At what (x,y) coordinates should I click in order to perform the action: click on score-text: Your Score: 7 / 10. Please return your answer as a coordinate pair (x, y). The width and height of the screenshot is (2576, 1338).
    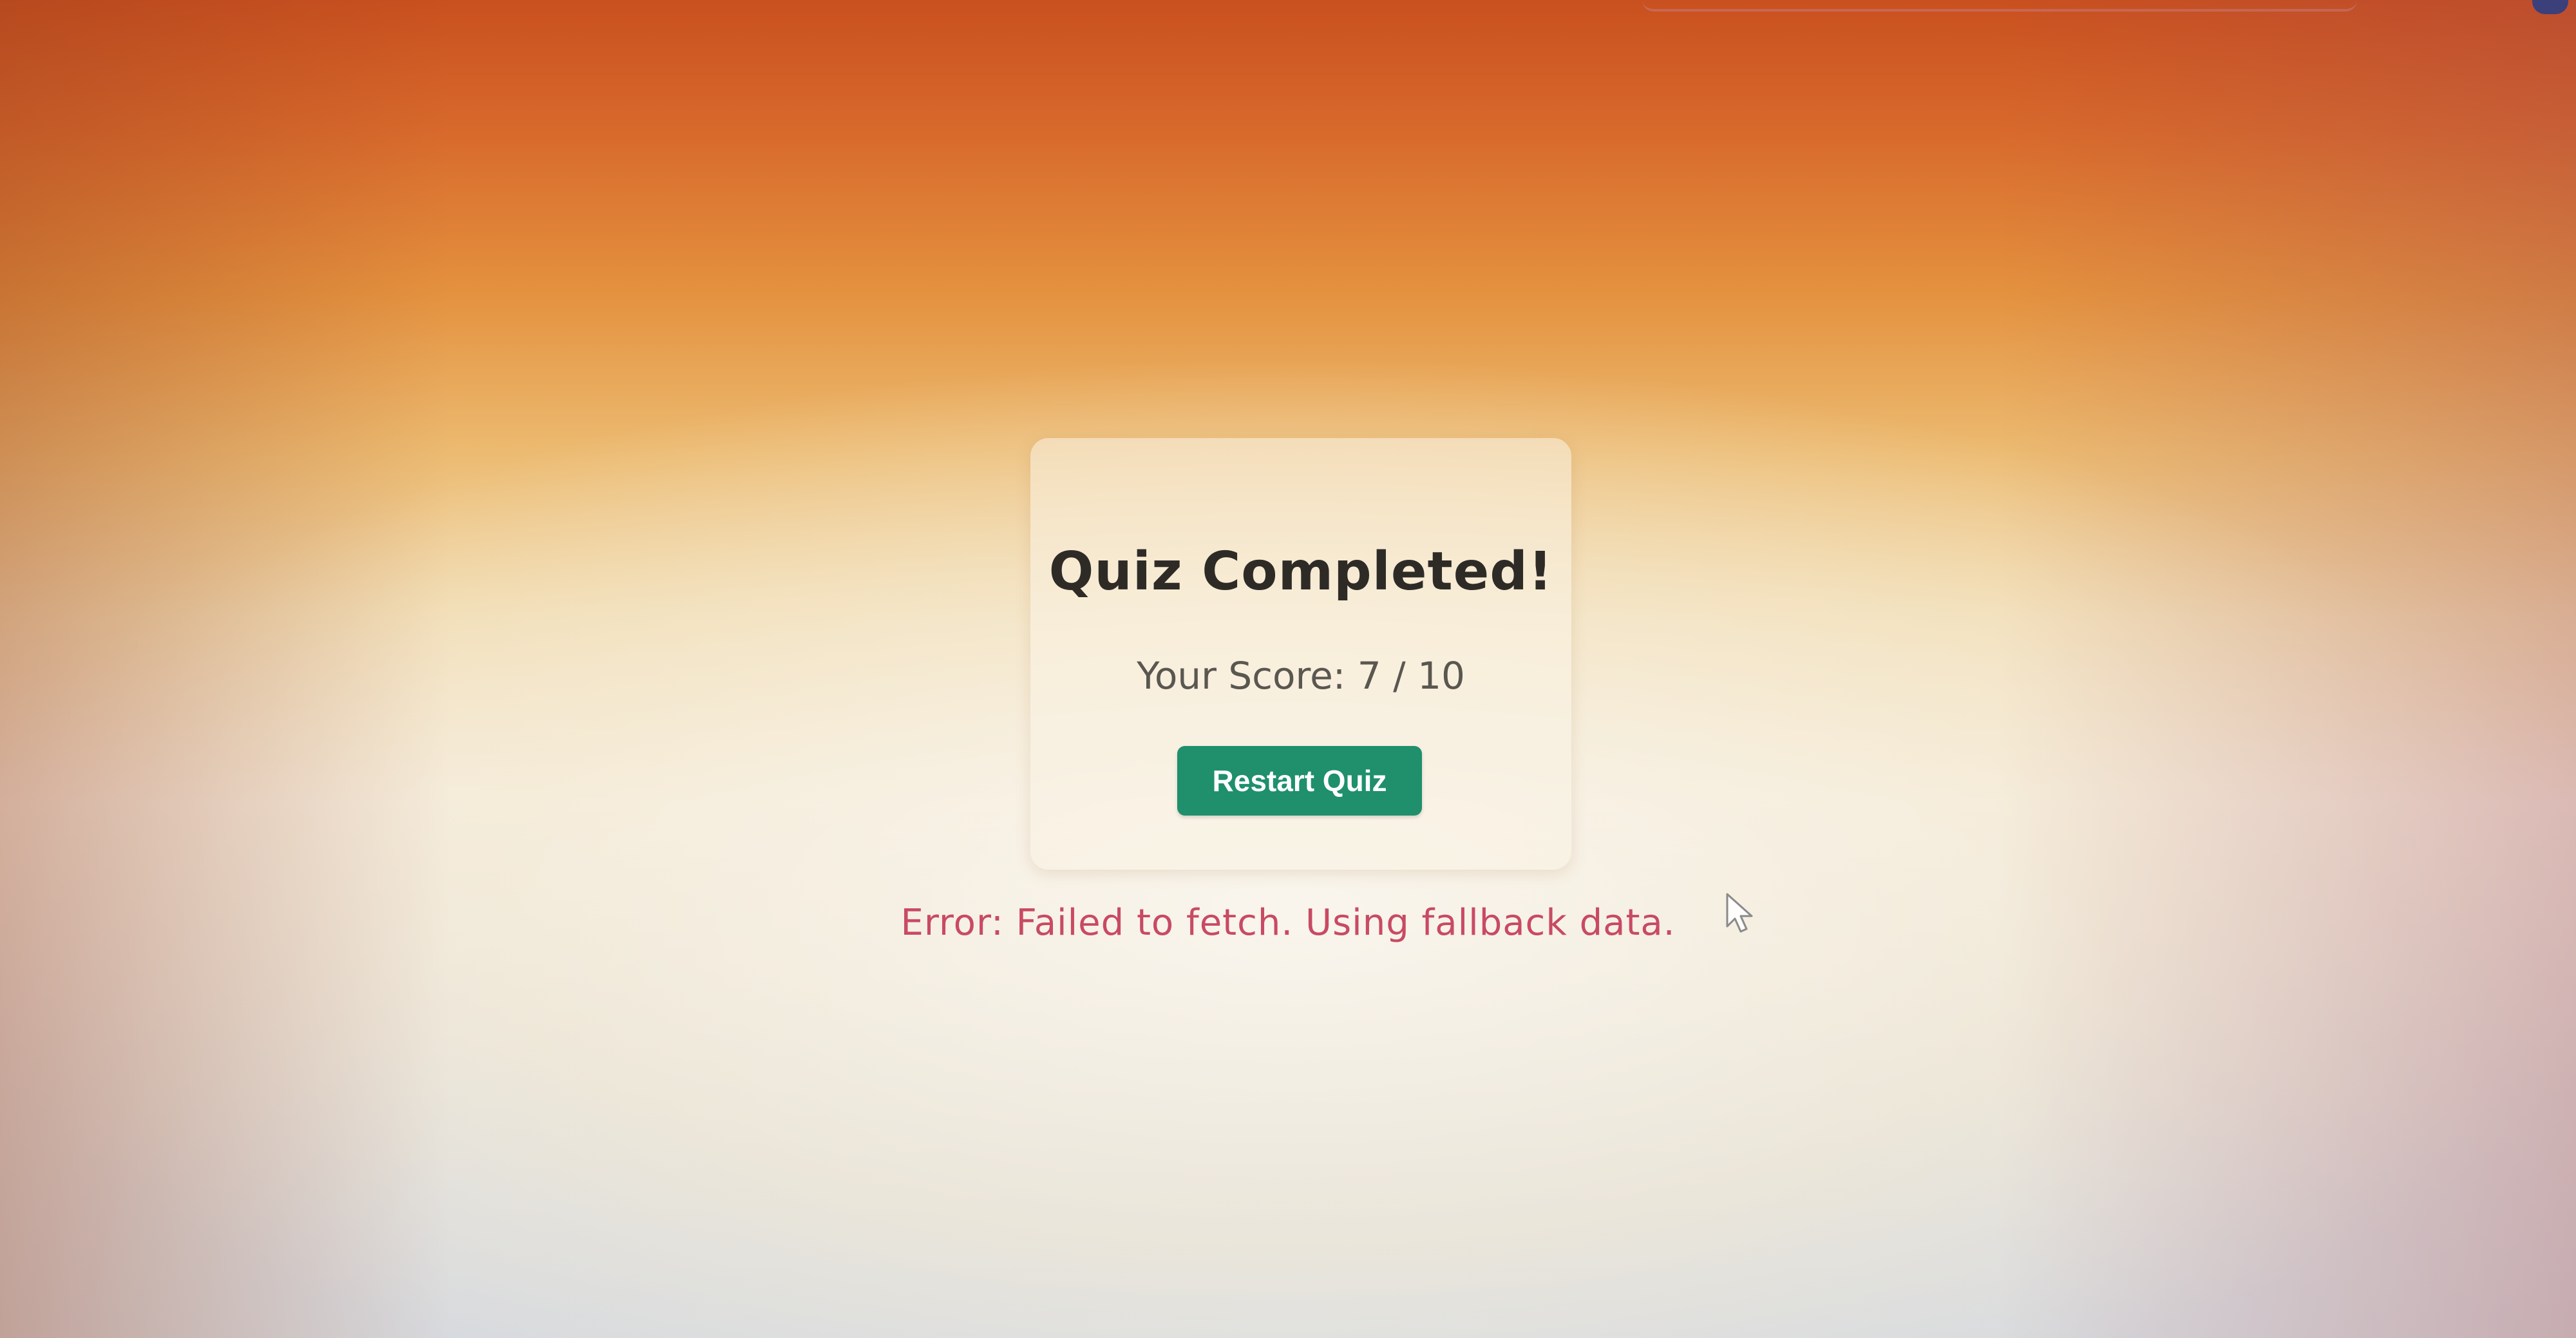
    Looking at the image, I should click on (1301, 676).